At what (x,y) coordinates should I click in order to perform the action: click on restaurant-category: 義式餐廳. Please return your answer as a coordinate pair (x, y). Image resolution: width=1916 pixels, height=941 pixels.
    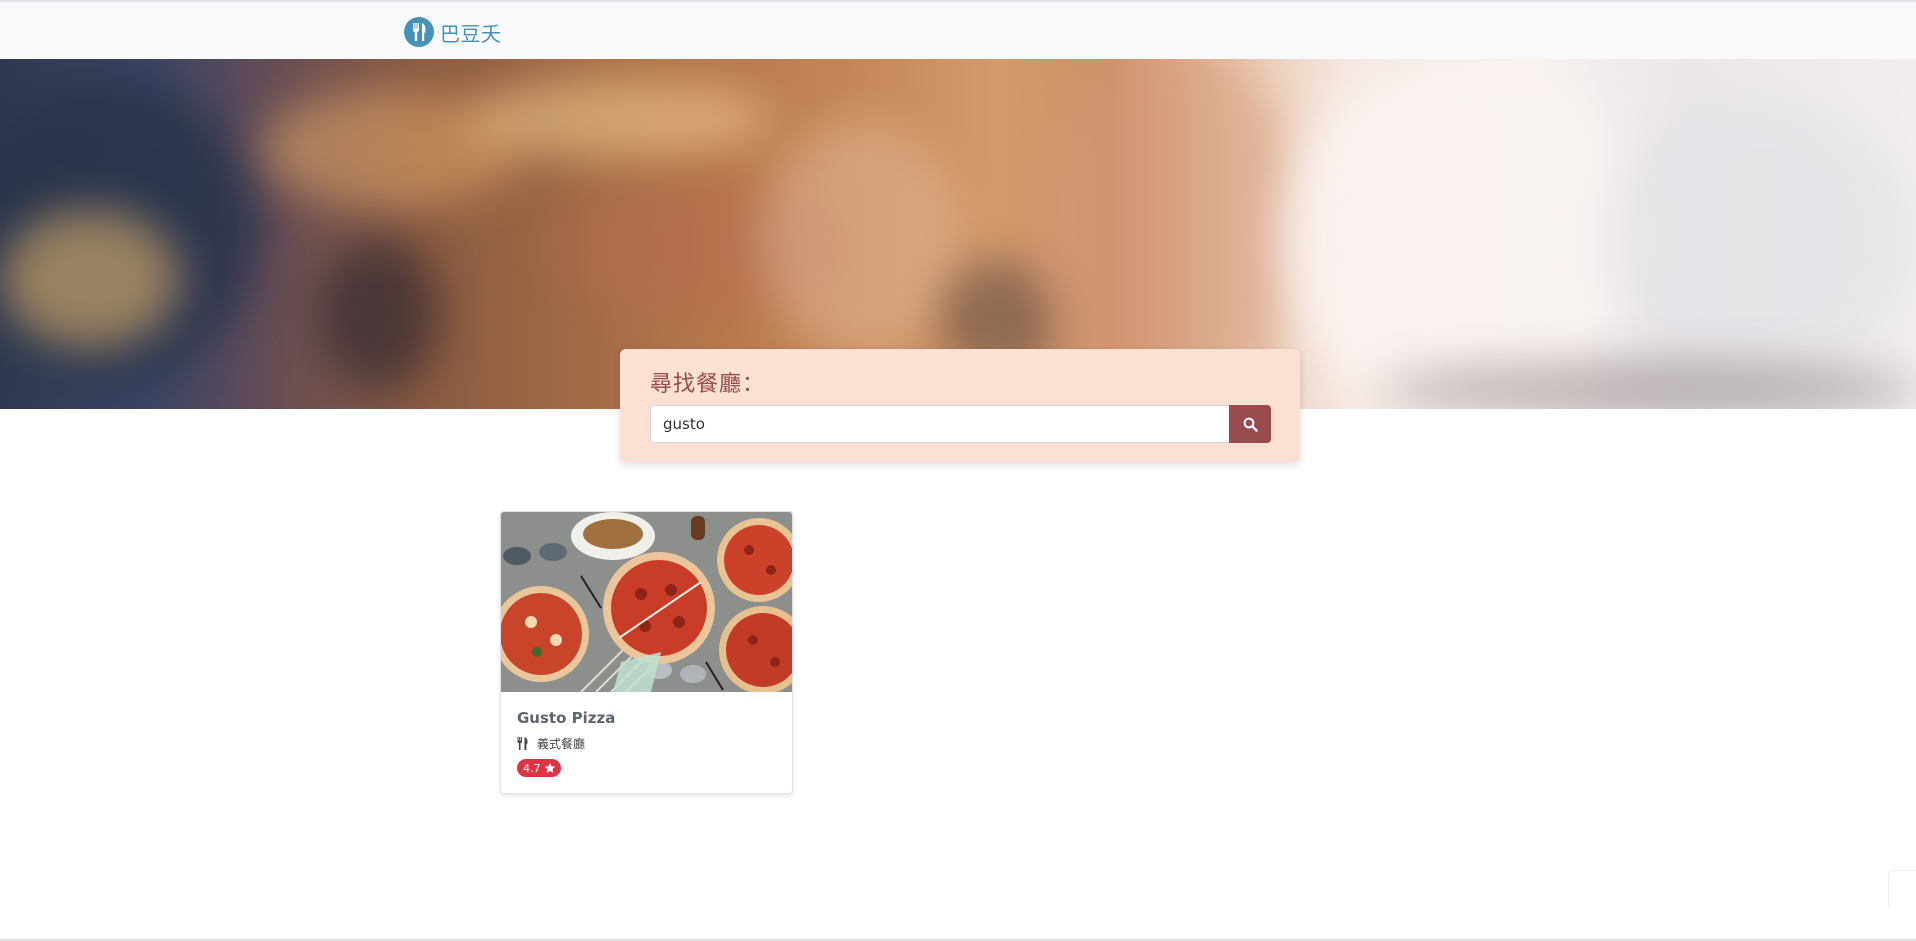
    Looking at the image, I should click on (551, 743).